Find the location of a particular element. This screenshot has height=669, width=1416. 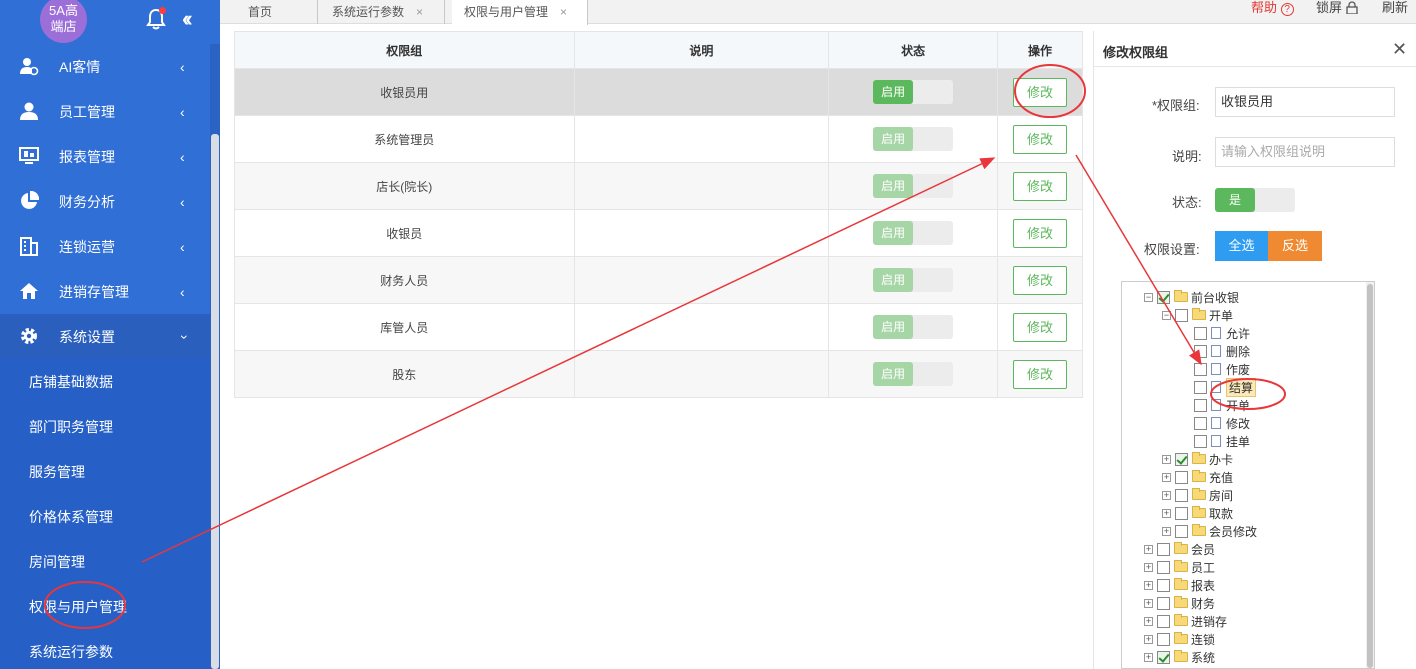

menu-chain: 连锁运营 ‹ is located at coordinates (105, 246).